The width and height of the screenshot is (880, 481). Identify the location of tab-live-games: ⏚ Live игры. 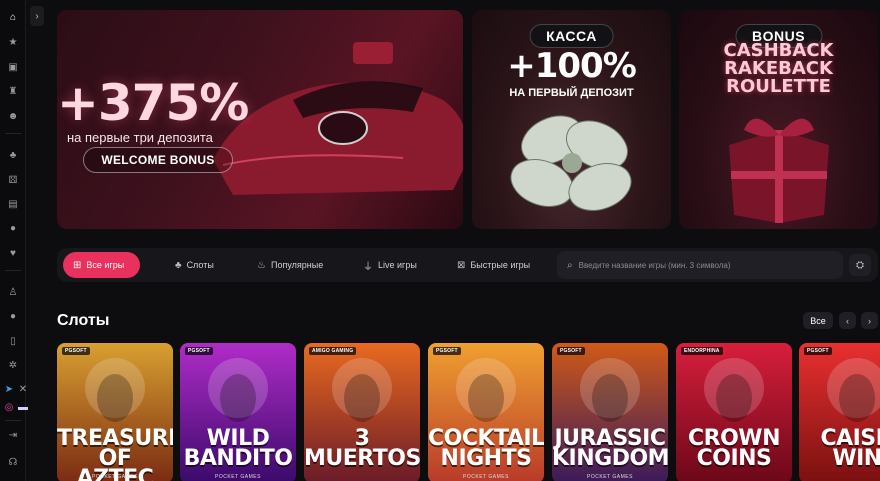
(390, 265).